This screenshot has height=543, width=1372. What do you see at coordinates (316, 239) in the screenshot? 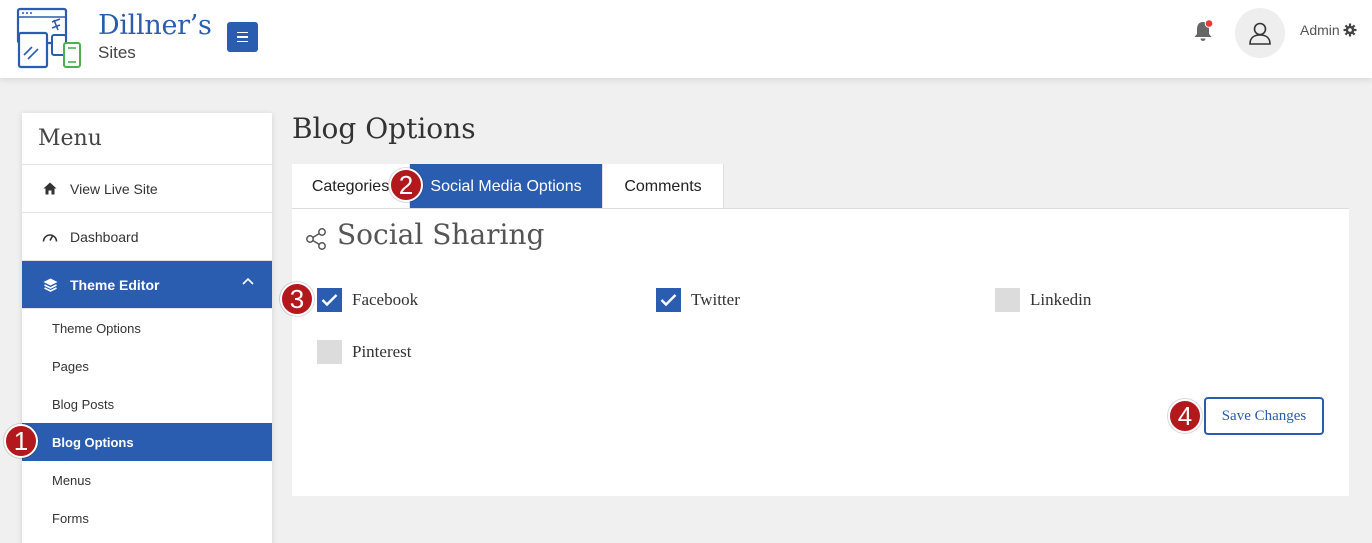
I see `share-icon` at bounding box center [316, 239].